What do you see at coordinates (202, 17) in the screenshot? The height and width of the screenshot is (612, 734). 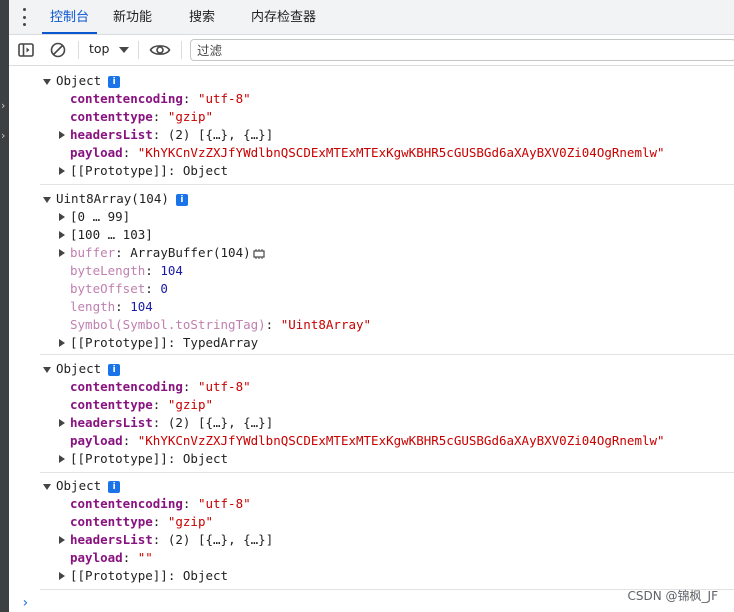 I see `tab-search: 搜索` at bounding box center [202, 17].